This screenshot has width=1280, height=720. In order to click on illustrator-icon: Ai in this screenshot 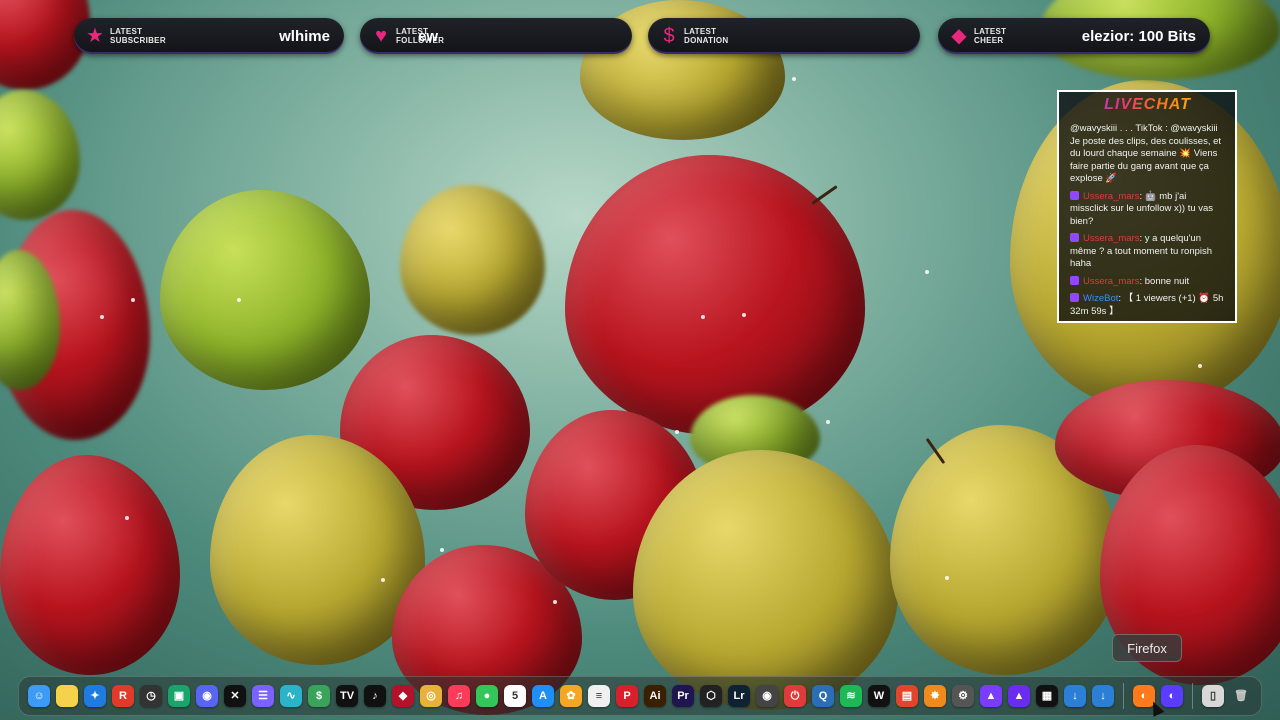, I will do `click(655, 696)`.